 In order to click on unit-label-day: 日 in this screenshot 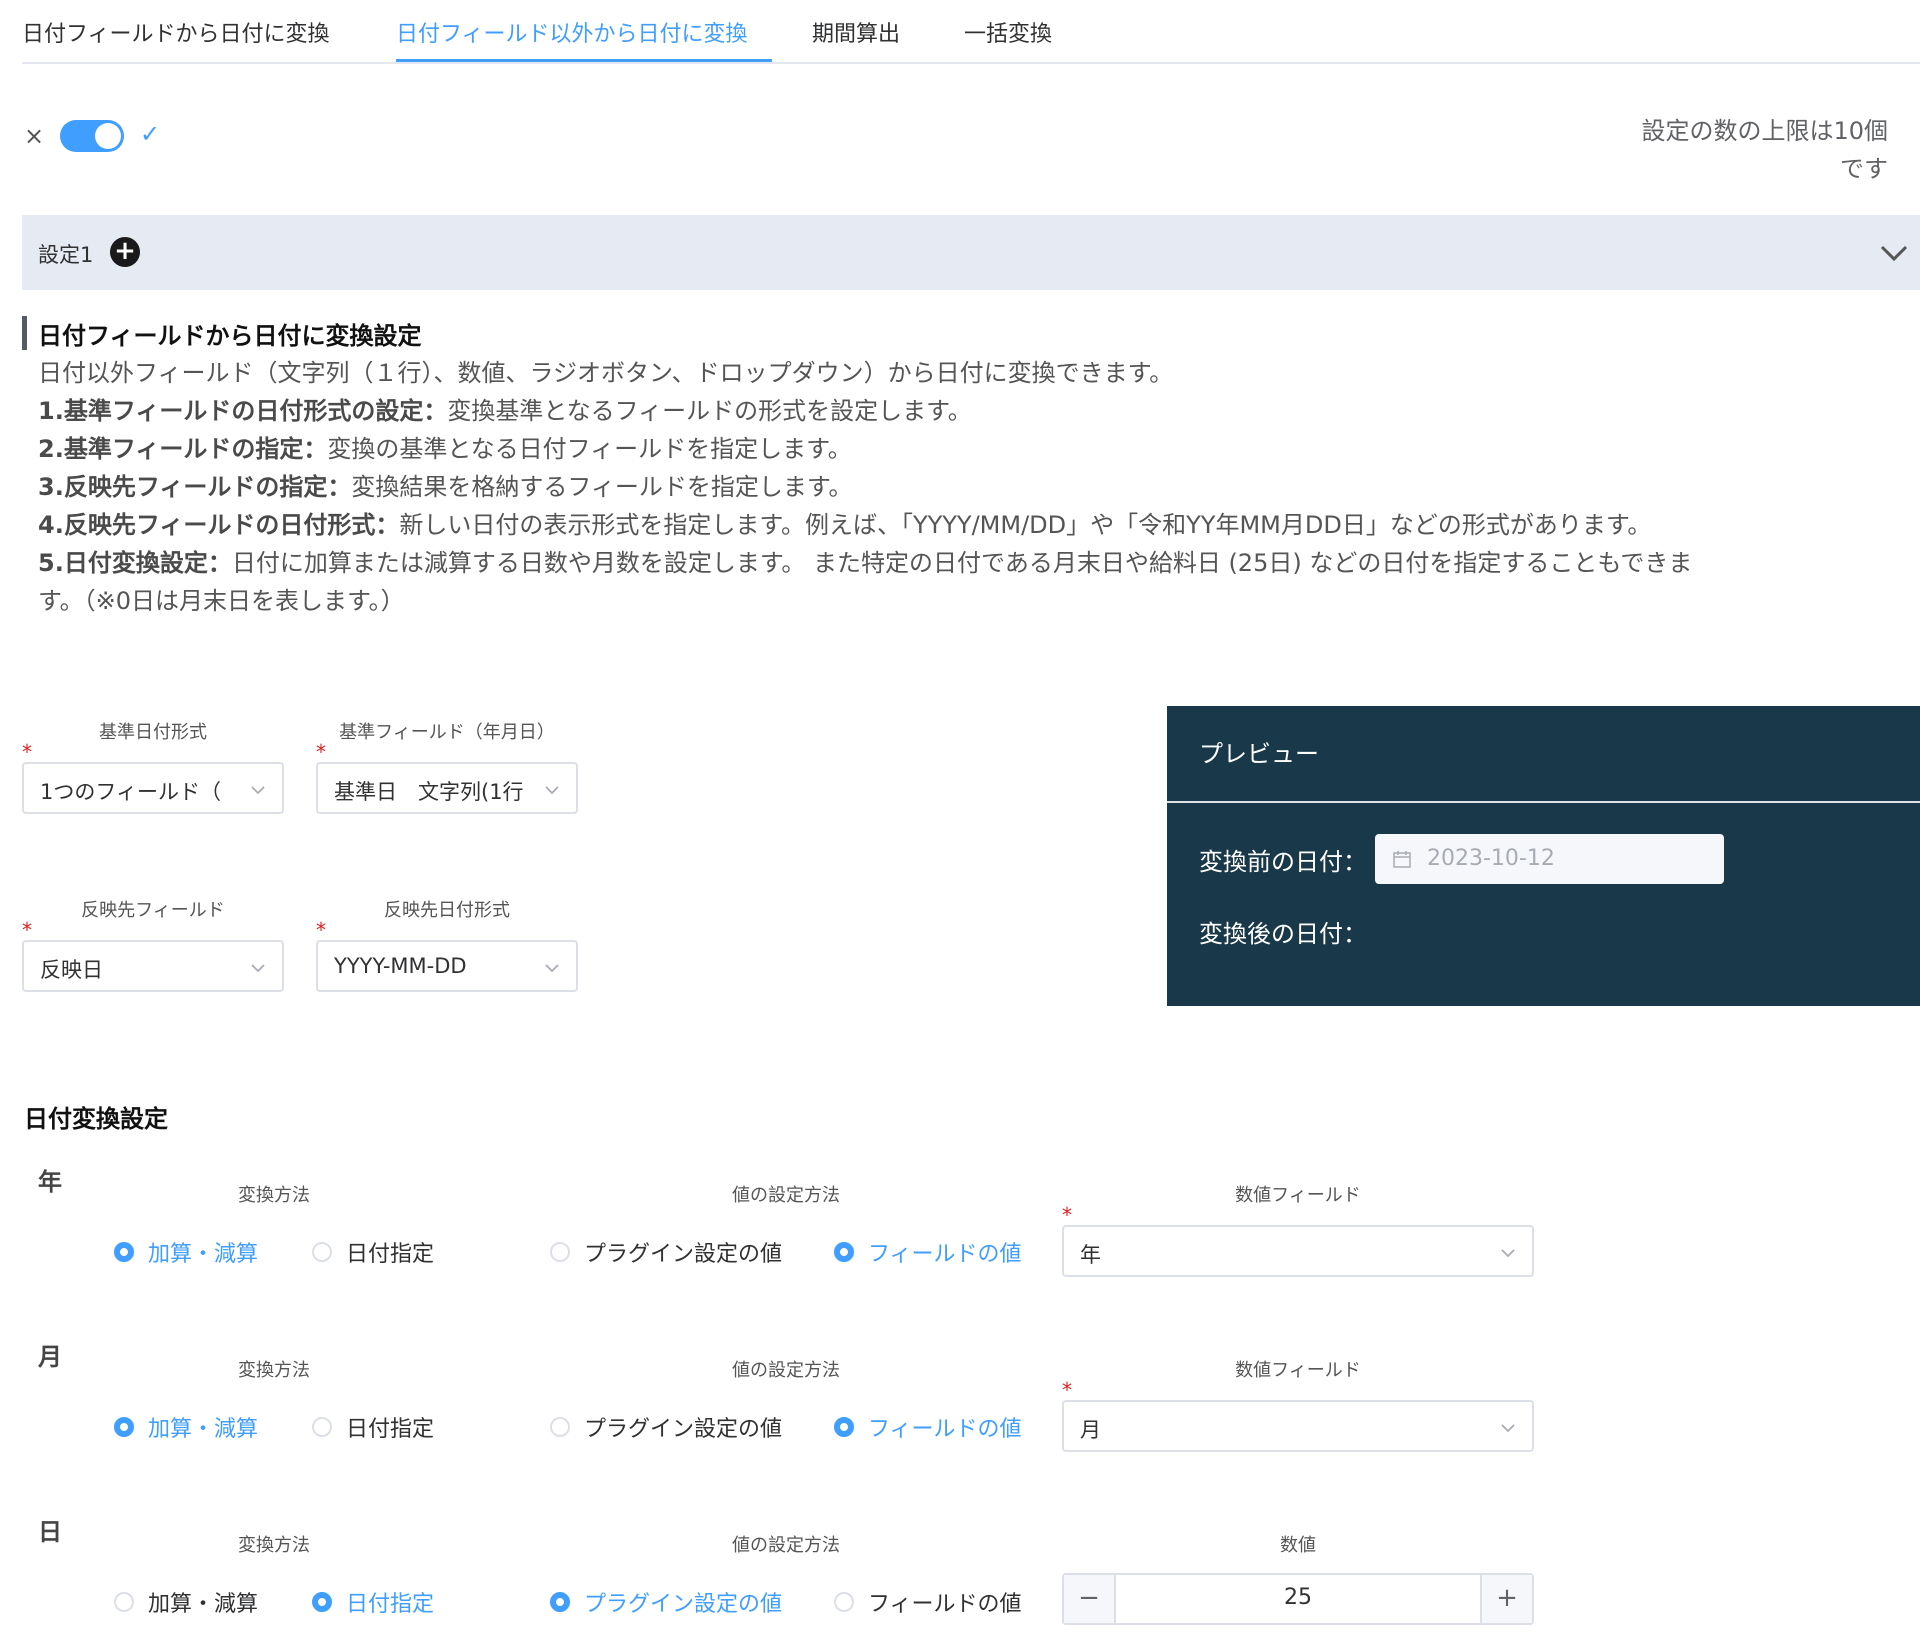, I will do `click(50, 1532)`.